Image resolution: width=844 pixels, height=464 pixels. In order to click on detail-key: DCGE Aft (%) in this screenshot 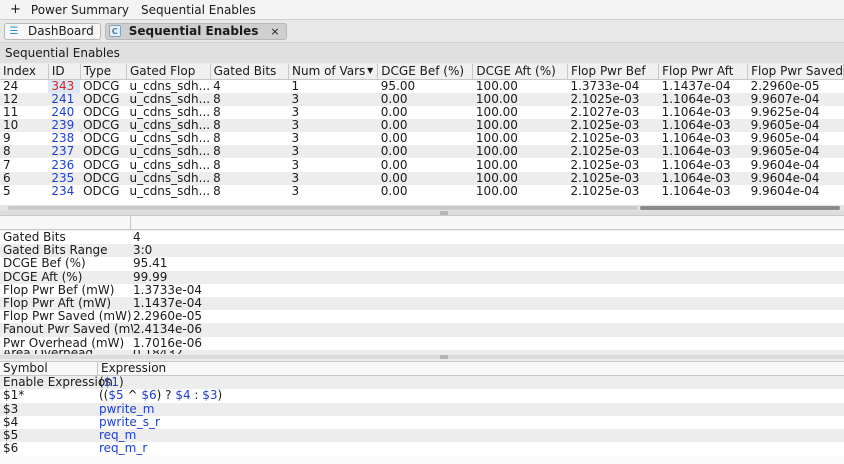, I will do `click(43, 277)`.